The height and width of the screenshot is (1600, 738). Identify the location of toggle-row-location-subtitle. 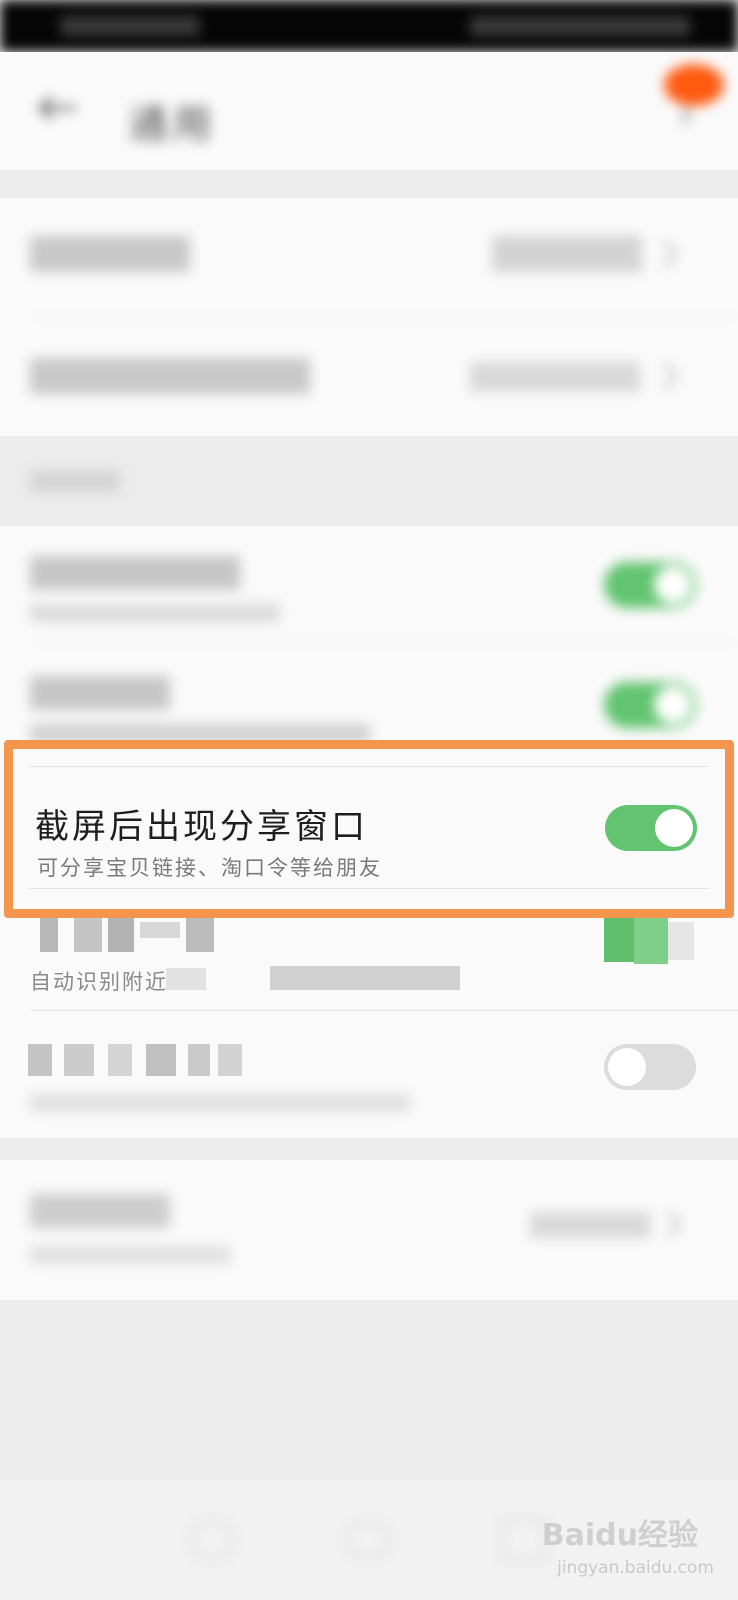
(220, 1103).